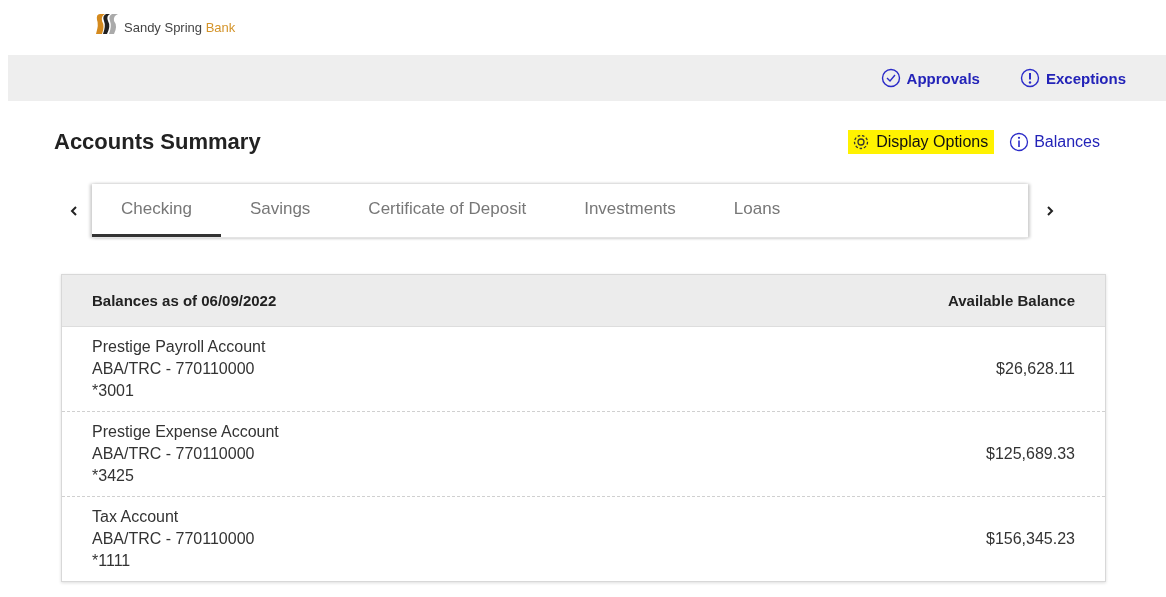  Describe the element at coordinates (107, 23) in the screenshot. I see `logo-icon` at that location.